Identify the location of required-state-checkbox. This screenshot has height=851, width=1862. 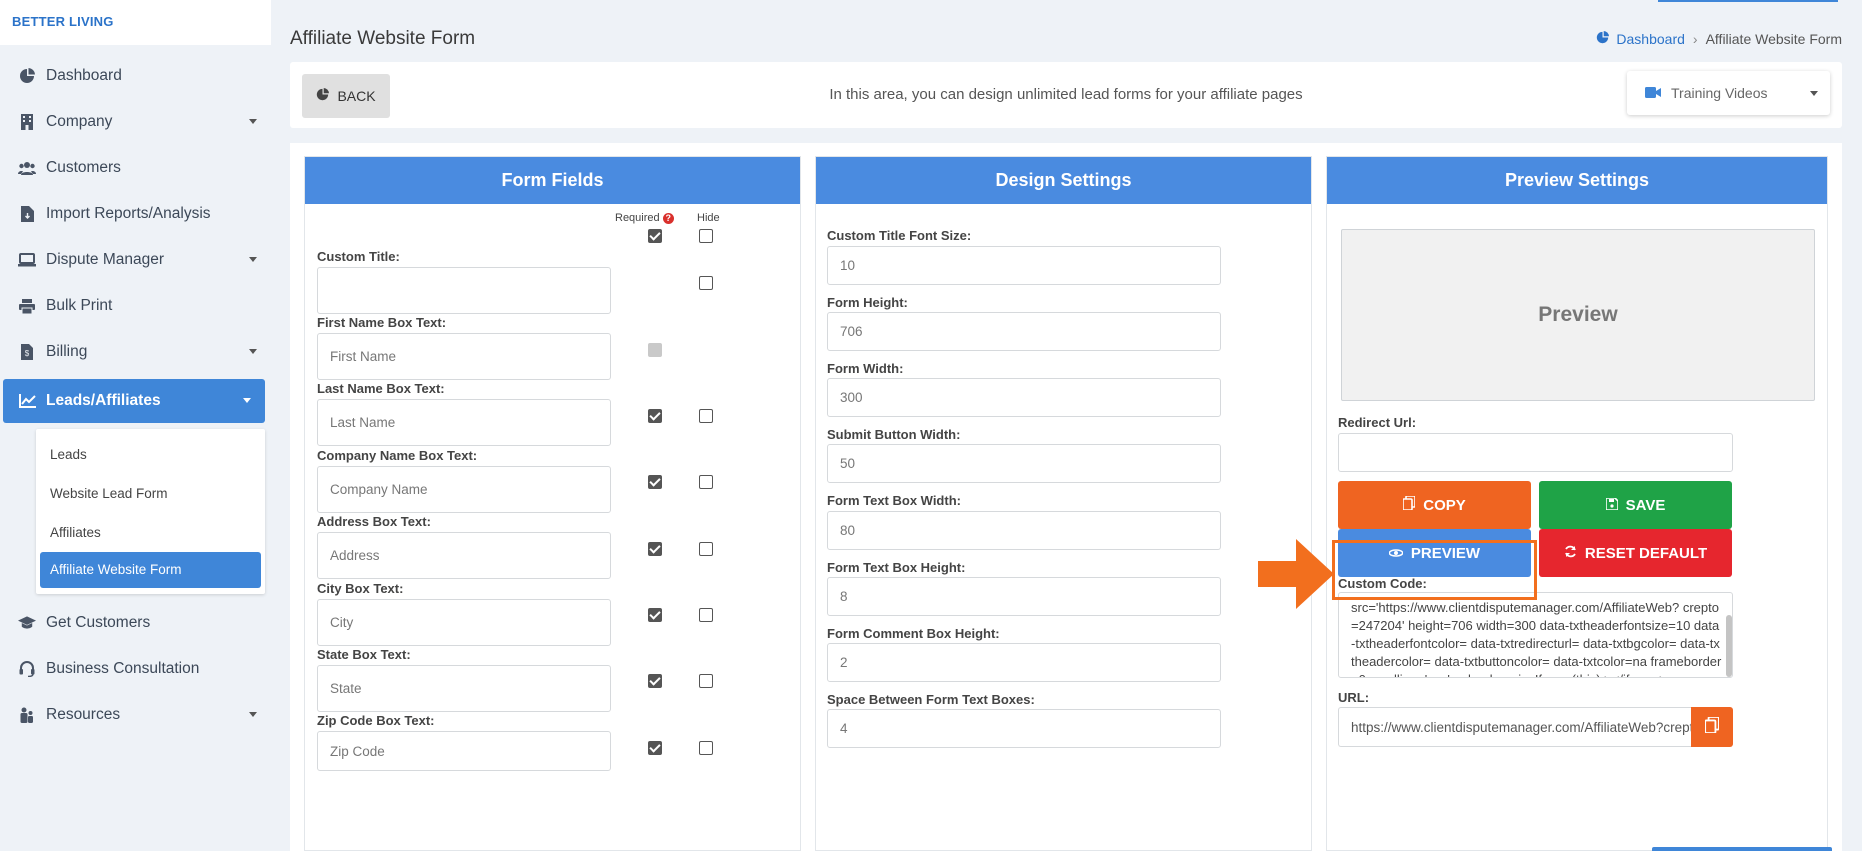
(655, 681).